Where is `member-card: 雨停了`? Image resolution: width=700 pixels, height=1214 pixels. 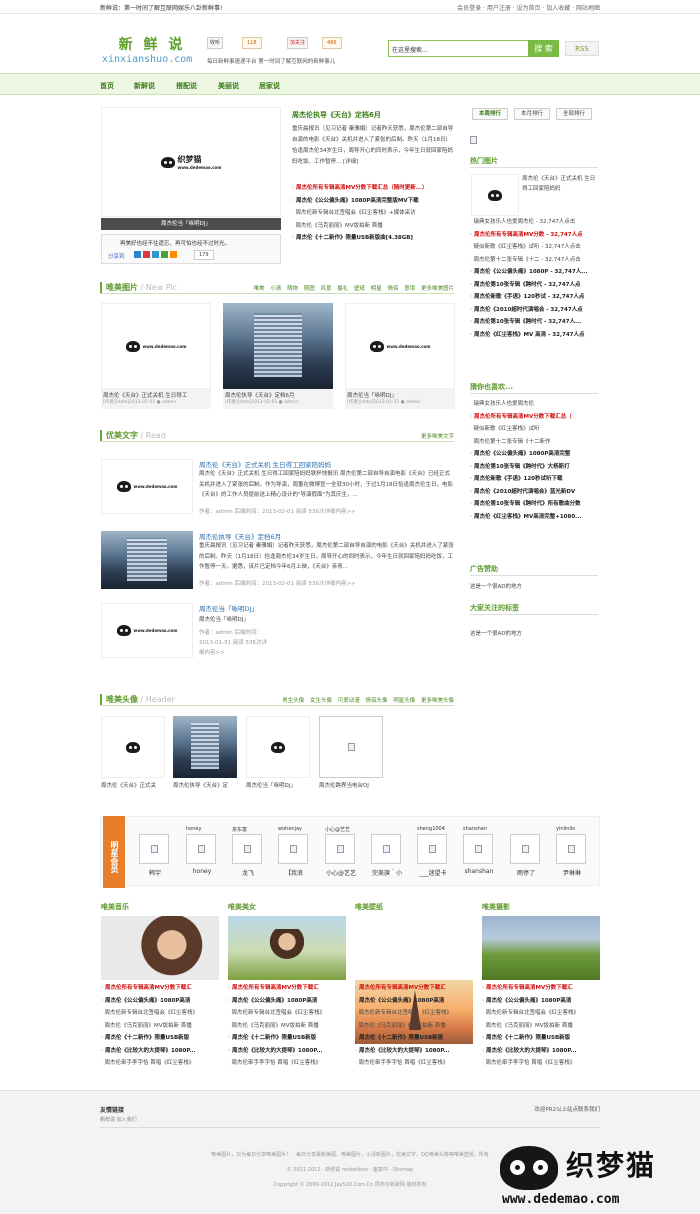 member-card: 雨停了 is located at coordinates (526, 851).